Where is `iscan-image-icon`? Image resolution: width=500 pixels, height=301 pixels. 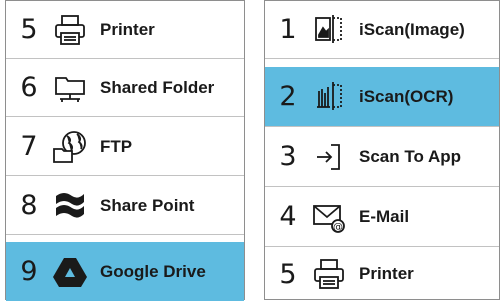
iscan-image-icon is located at coordinates (329, 30).